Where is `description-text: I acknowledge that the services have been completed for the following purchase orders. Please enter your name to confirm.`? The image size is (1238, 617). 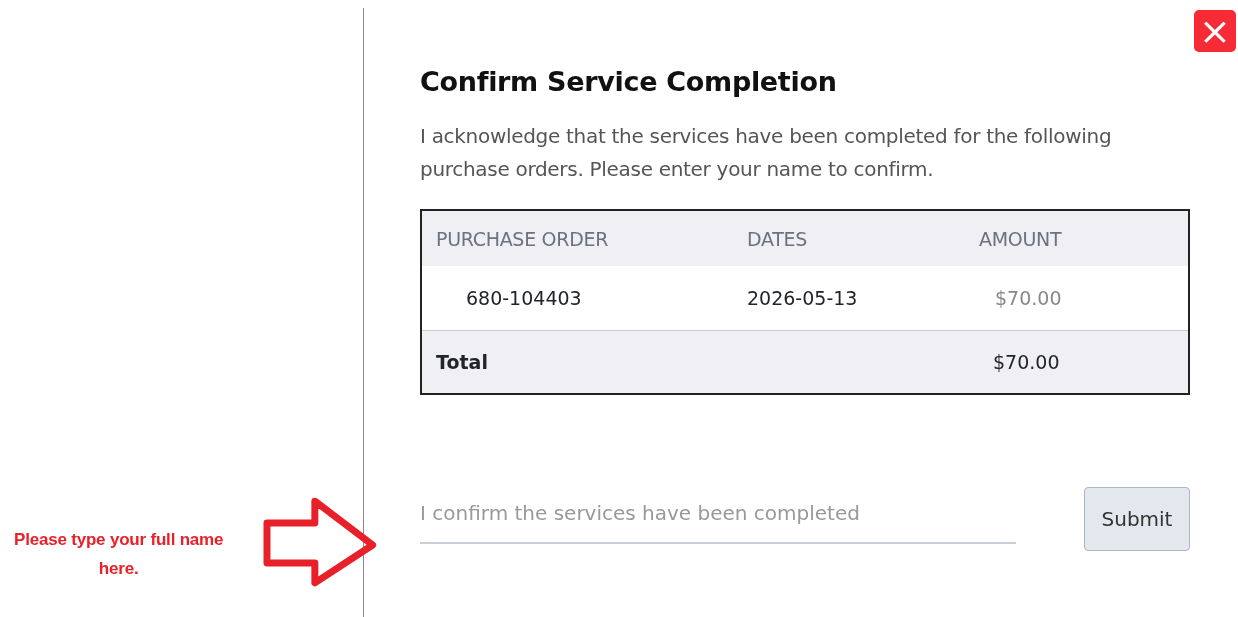 description-text: I acknowledge that the services have been completed for the following purchase orders. Please enter your name to confirm. is located at coordinates (766, 153).